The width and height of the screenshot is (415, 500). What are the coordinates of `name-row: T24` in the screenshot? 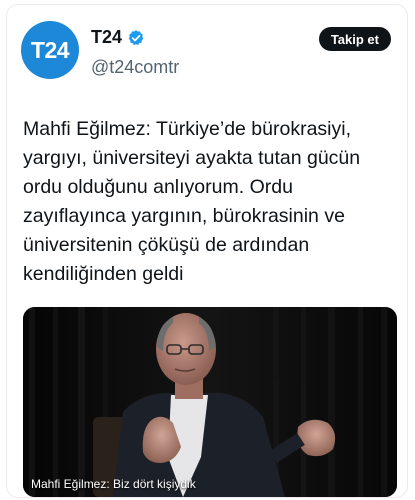 It's located at (118, 37).